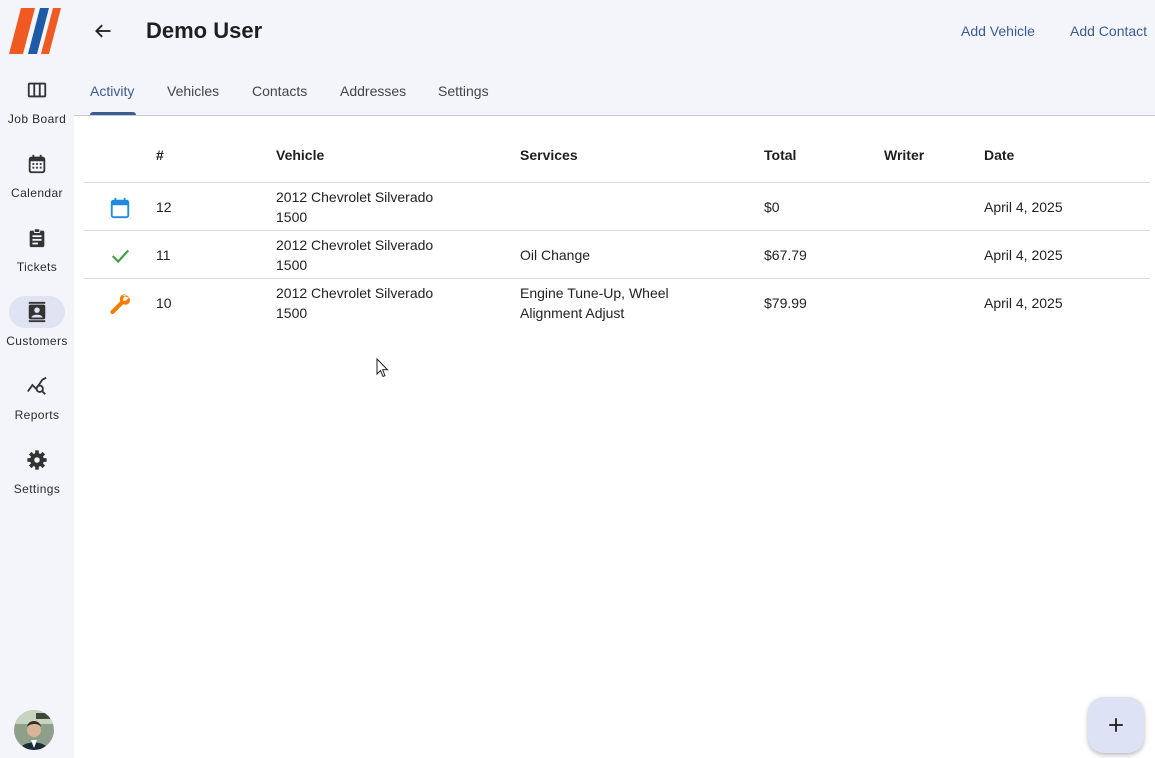  What do you see at coordinates (999, 155) in the screenshot?
I see `column-header-date: Date` at bounding box center [999, 155].